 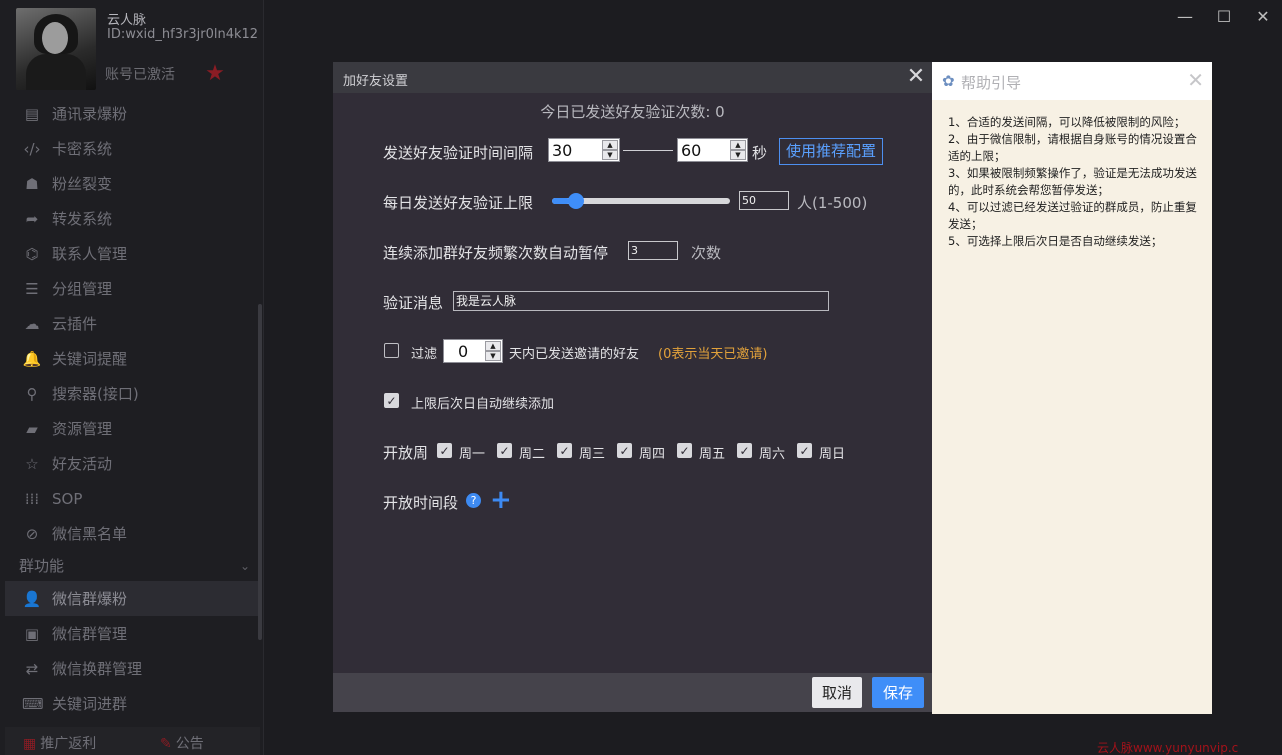 What do you see at coordinates (32, 253) in the screenshot?
I see `org-icon: ⌬` at bounding box center [32, 253].